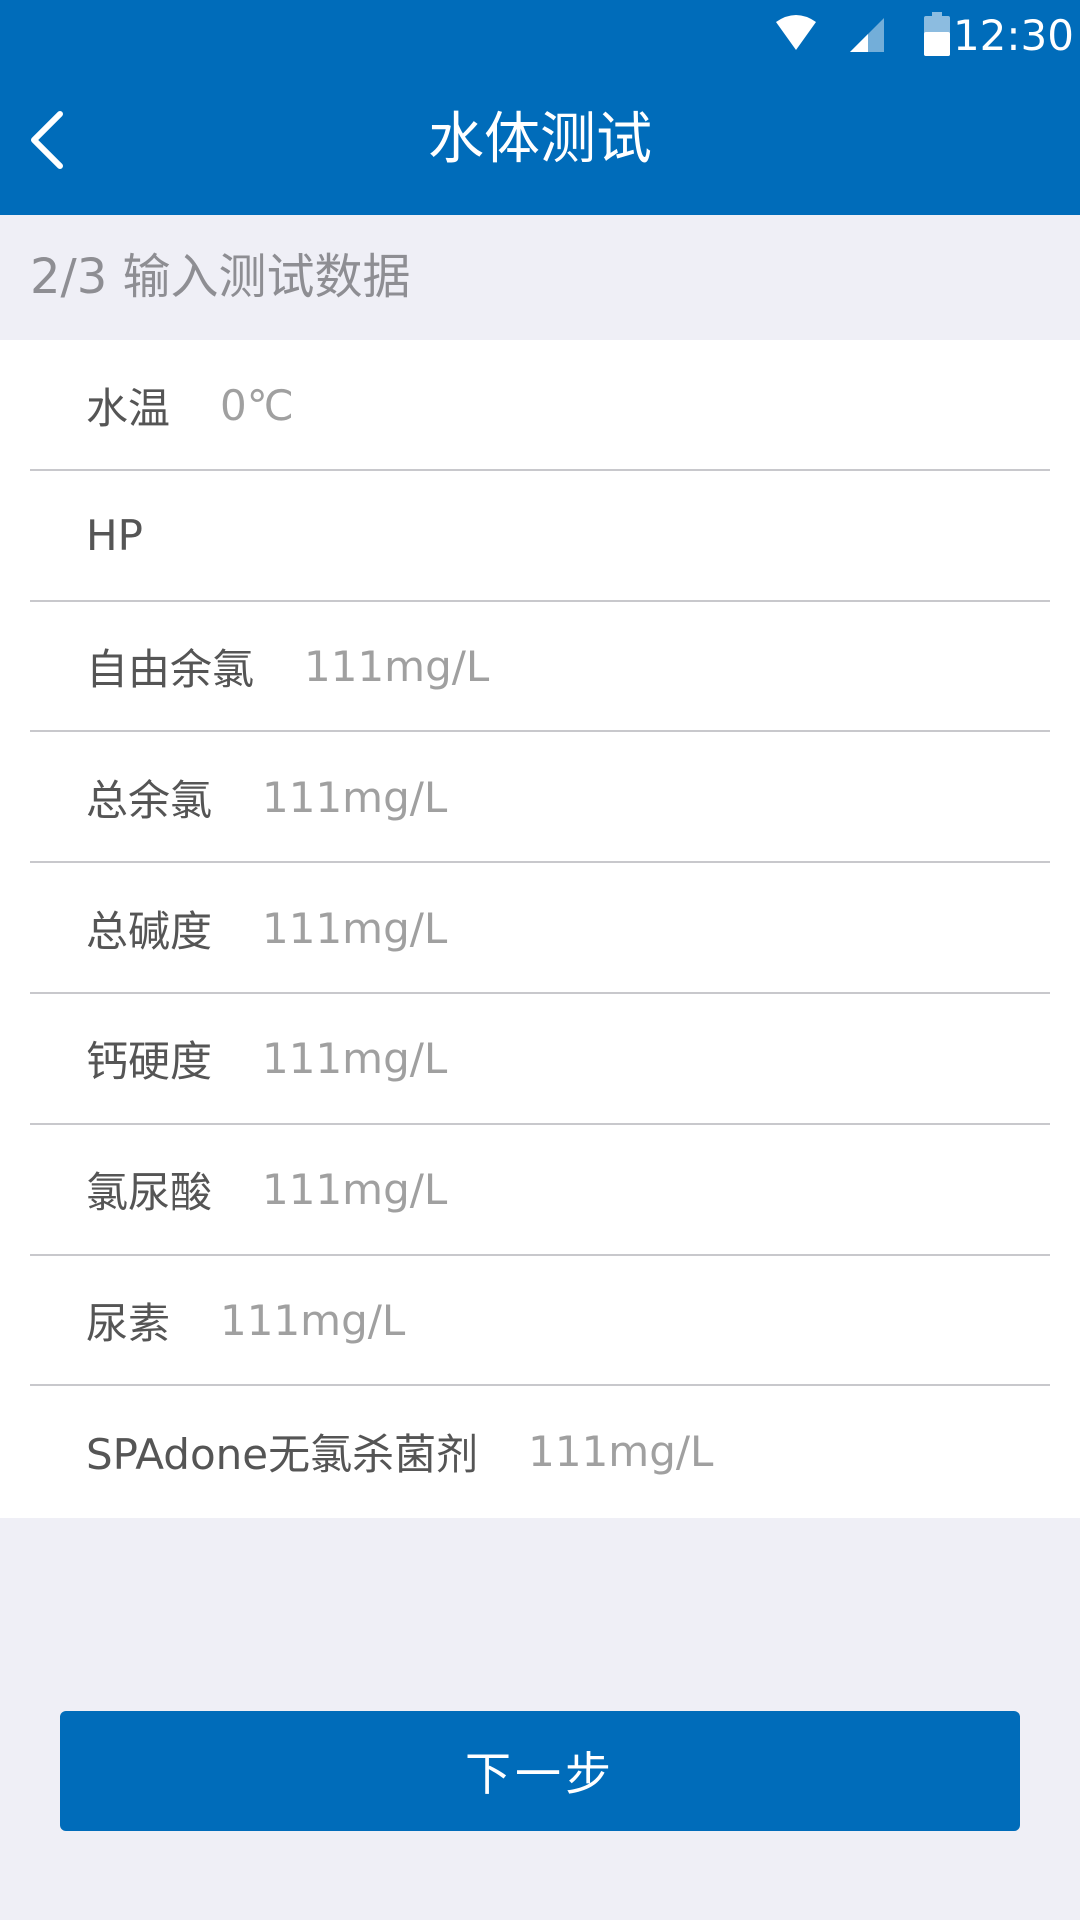  What do you see at coordinates (149, 1062) in the screenshot?
I see `field-label: 钙硬度` at bounding box center [149, 1062].